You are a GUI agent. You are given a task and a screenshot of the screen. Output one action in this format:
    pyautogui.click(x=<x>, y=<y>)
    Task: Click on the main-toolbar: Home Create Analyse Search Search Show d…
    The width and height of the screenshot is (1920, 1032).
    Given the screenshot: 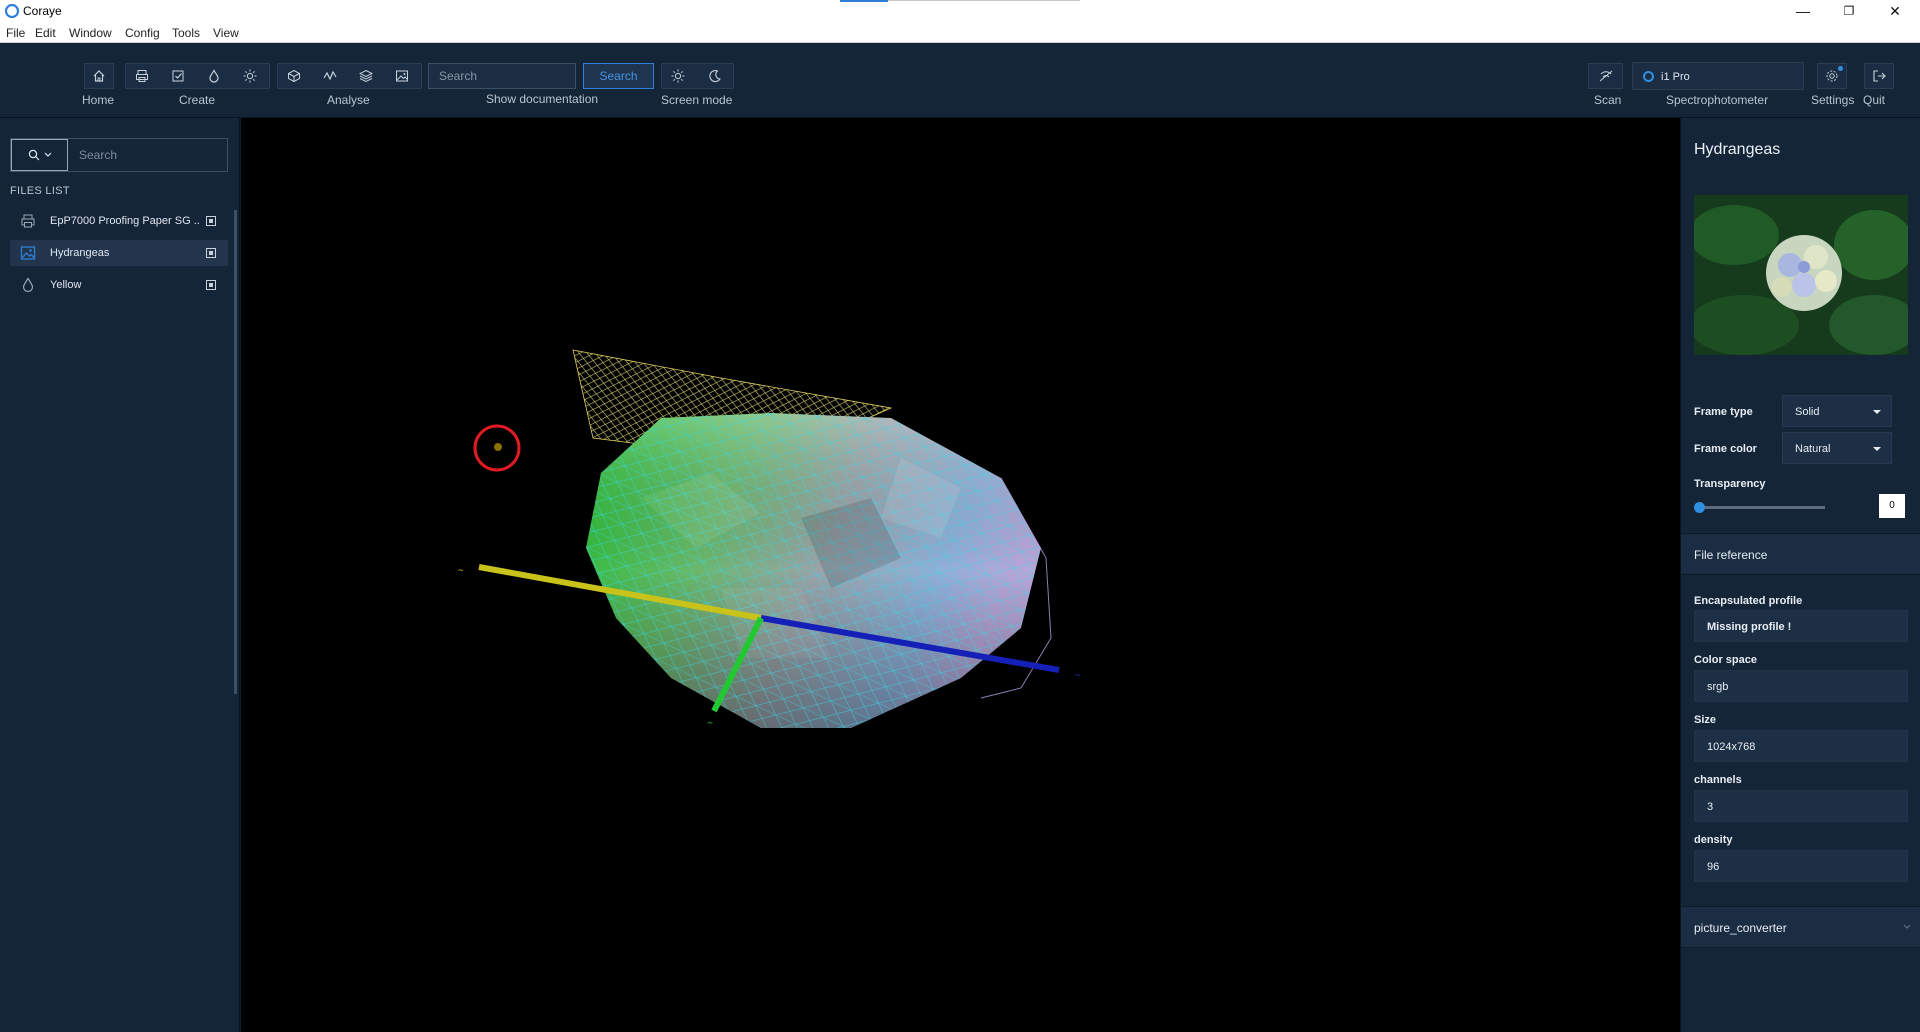 What is the action you would take?
    pyautogui.click(x=960, y=80)
    